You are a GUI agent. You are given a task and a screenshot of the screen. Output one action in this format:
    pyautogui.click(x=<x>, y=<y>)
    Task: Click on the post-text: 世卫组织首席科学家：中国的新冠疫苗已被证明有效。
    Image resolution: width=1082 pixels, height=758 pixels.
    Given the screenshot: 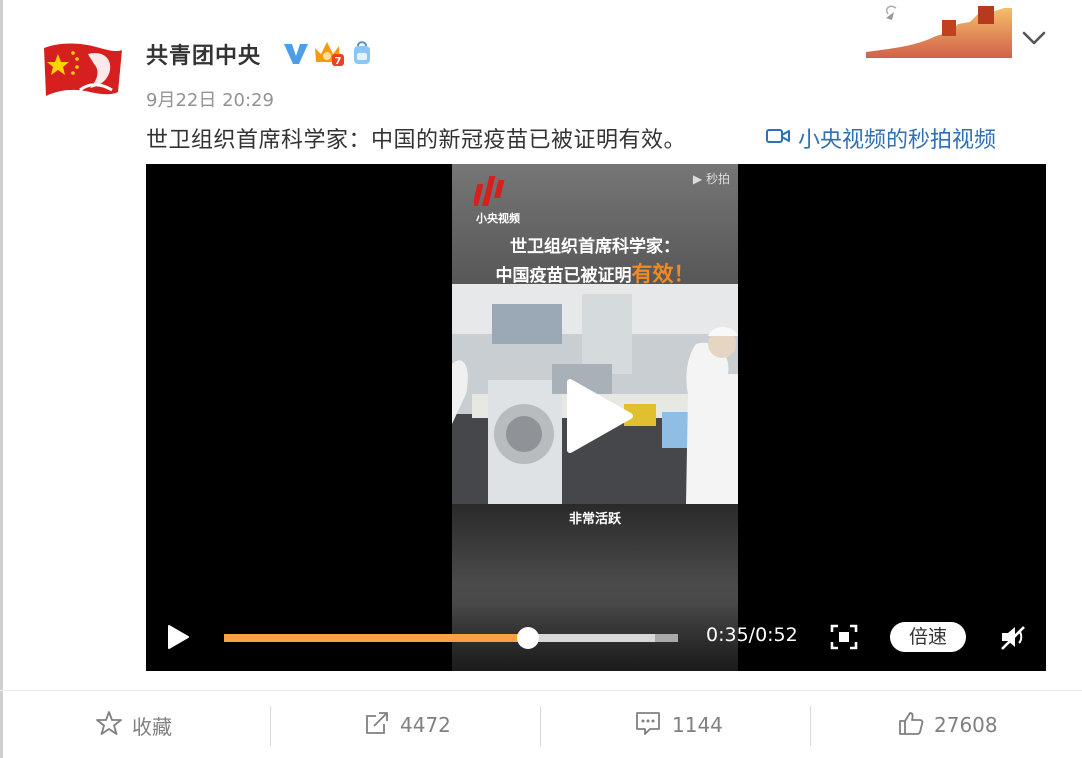 What is the action you would take?
    pyautogui.click(x=416, y=140)
    